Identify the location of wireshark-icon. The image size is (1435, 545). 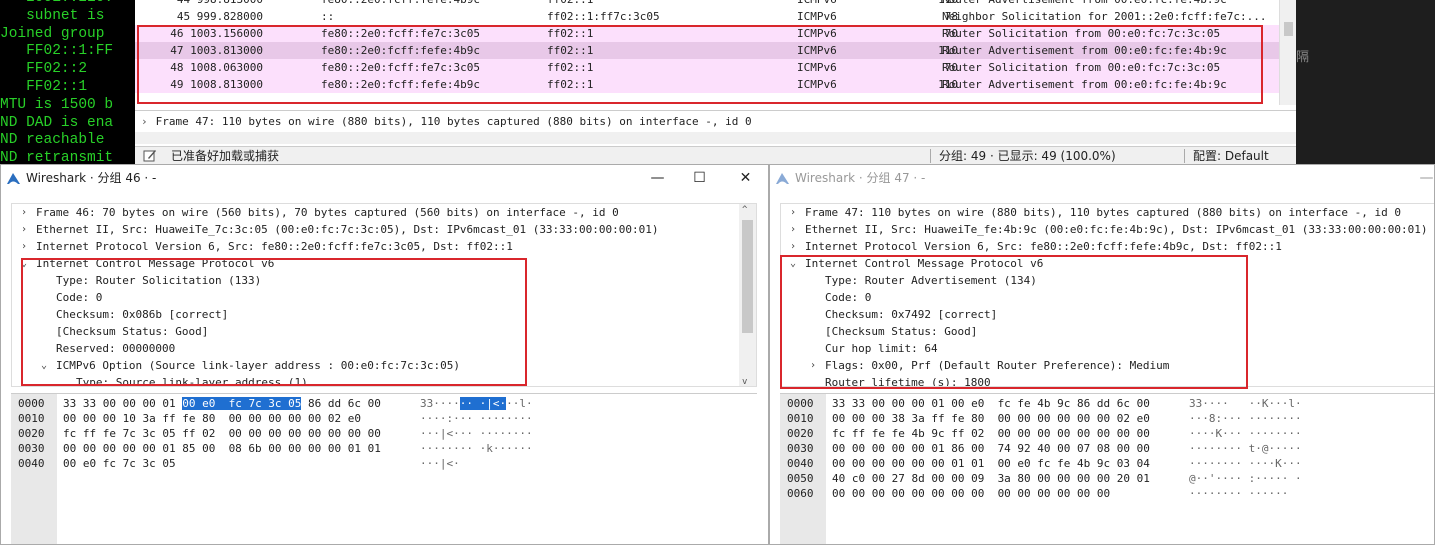
(782, 178).